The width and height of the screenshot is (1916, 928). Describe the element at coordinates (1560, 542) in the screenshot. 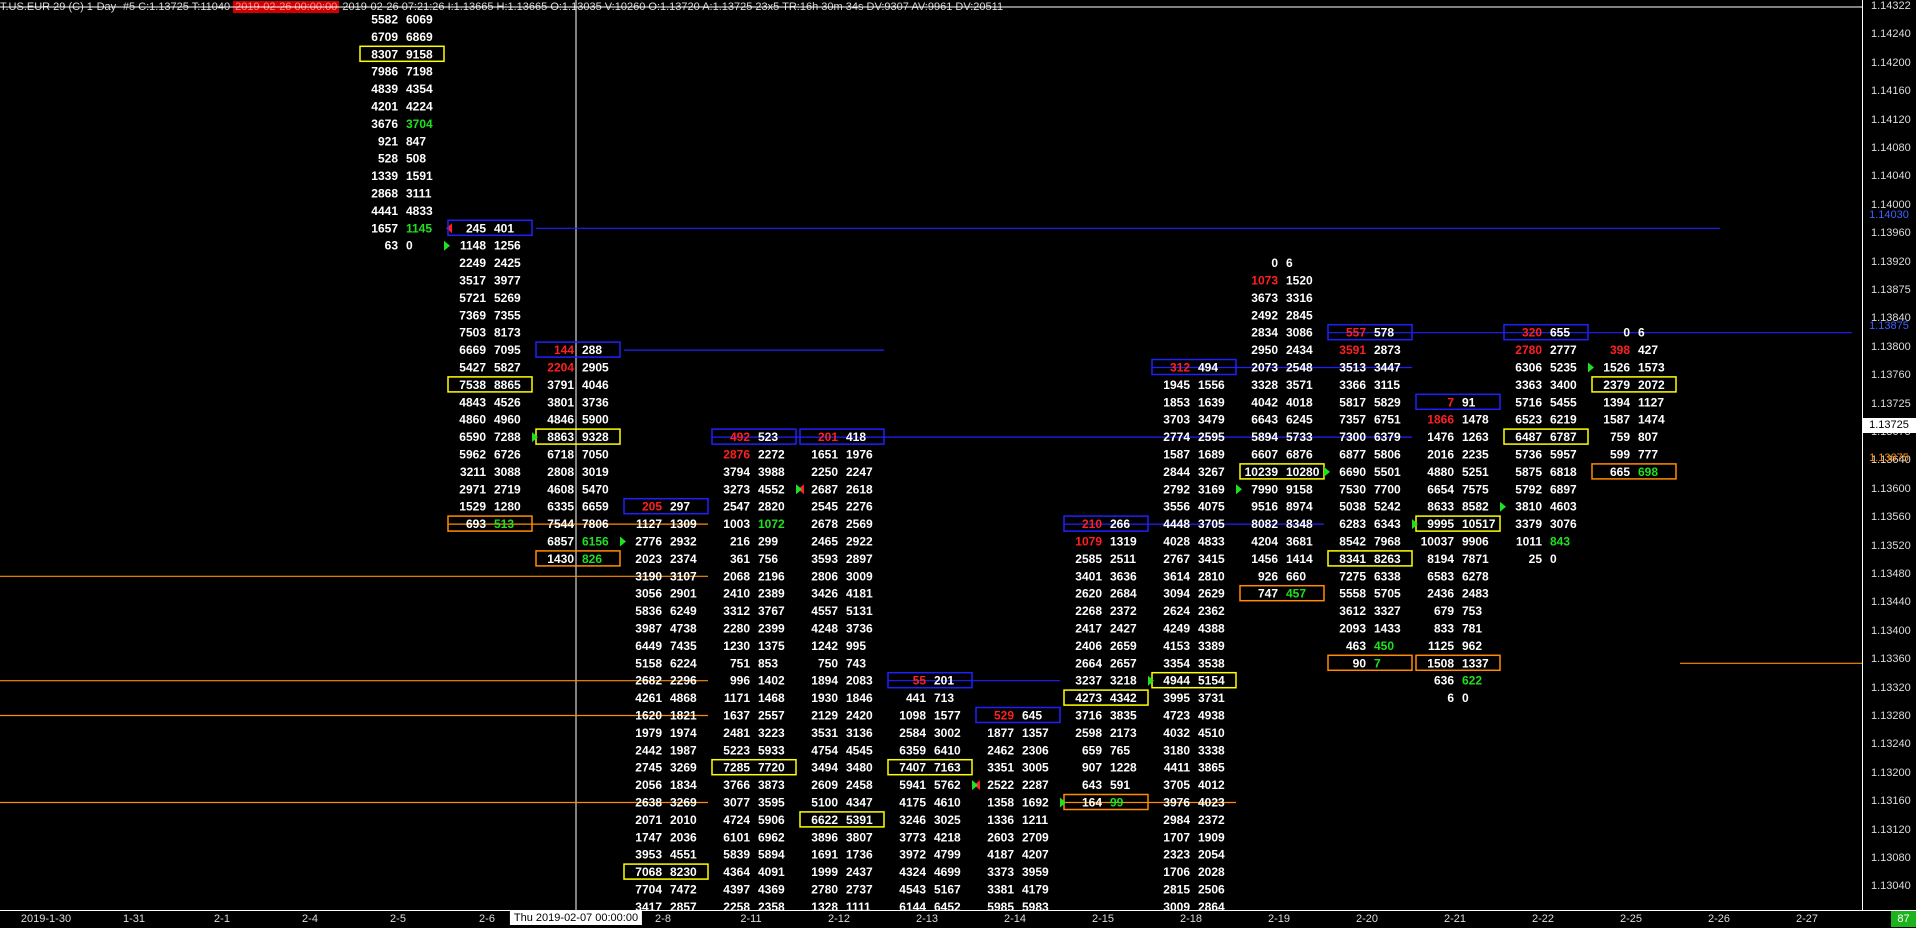

I see `ask-volume: 843` at that location.